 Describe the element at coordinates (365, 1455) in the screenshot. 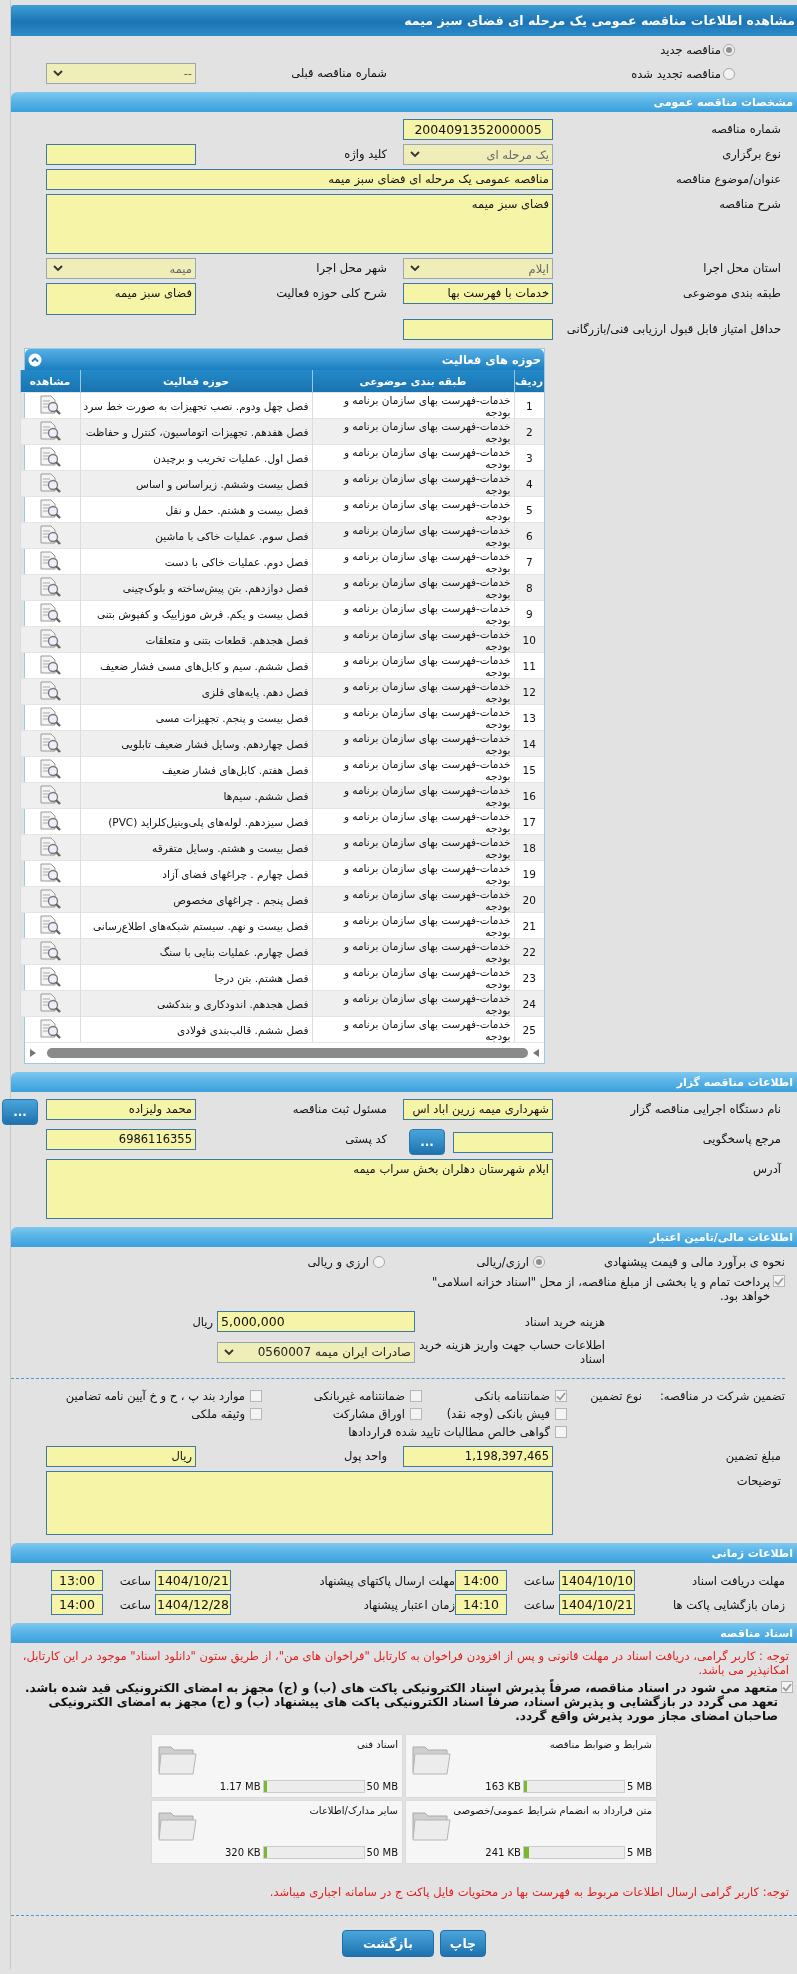

I see `field-label: واحد پول` at that location.